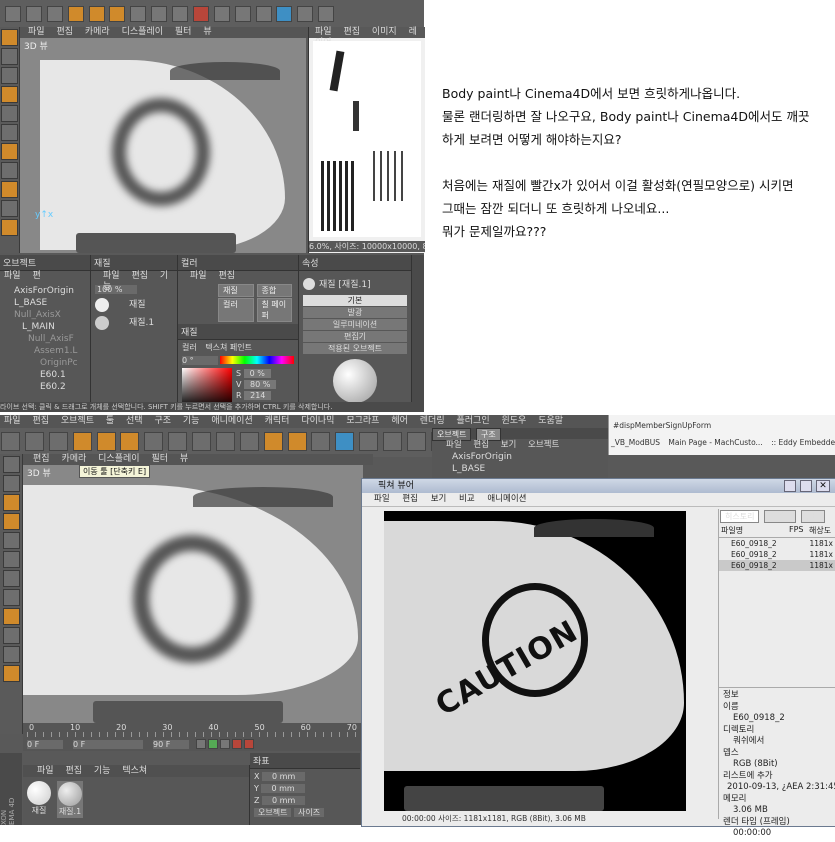  I want to click on render-view-icon, so click(273, 441).